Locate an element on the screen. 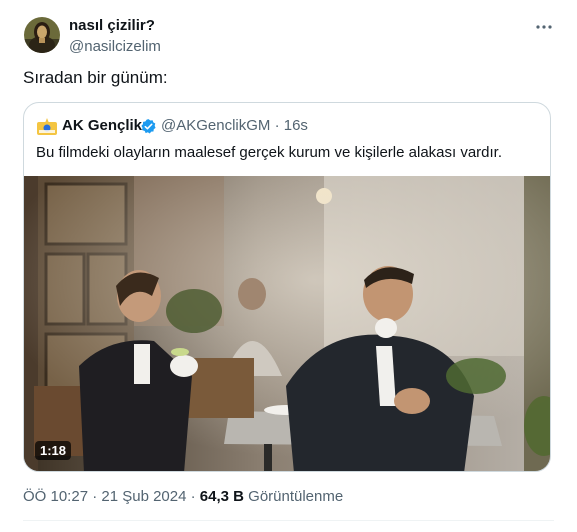 Image resolution: width=577 pixels, height=532 pixels. author-avatar is located at coordinates (42, 35).